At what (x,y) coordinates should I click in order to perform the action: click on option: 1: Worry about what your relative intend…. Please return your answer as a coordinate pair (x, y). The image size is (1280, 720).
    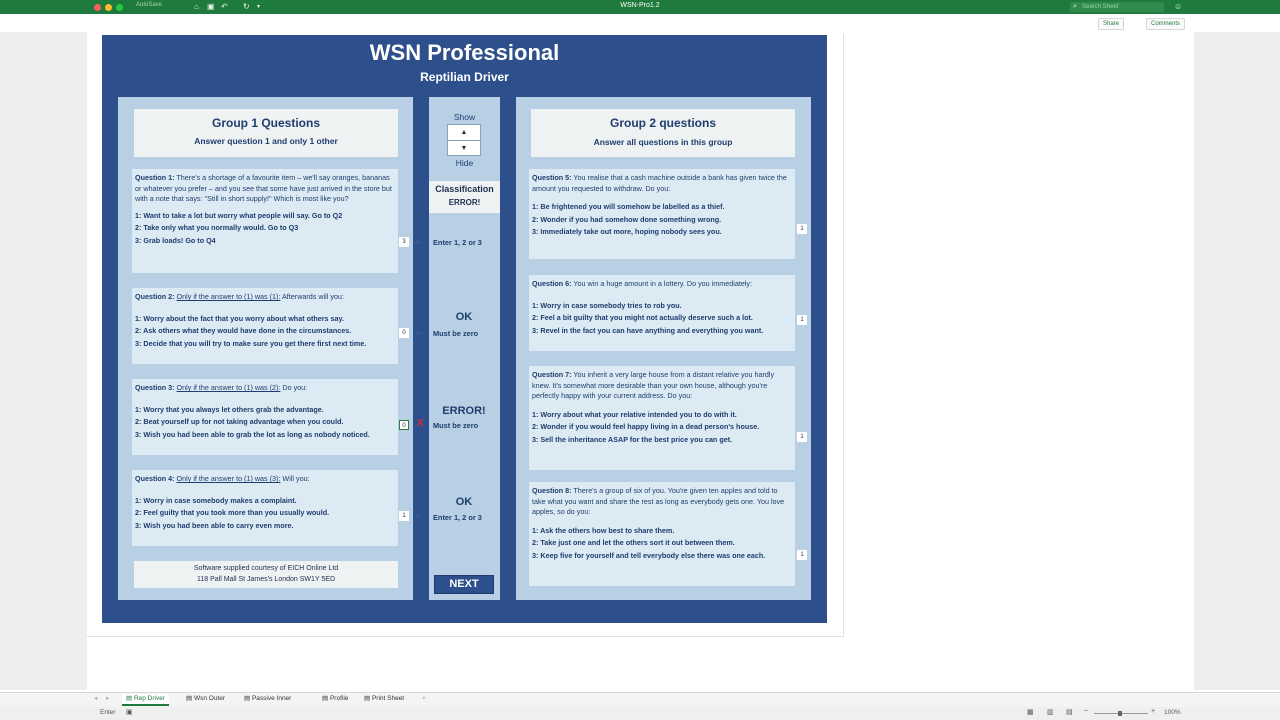
    Looking at the image, I should click on (634, 414).